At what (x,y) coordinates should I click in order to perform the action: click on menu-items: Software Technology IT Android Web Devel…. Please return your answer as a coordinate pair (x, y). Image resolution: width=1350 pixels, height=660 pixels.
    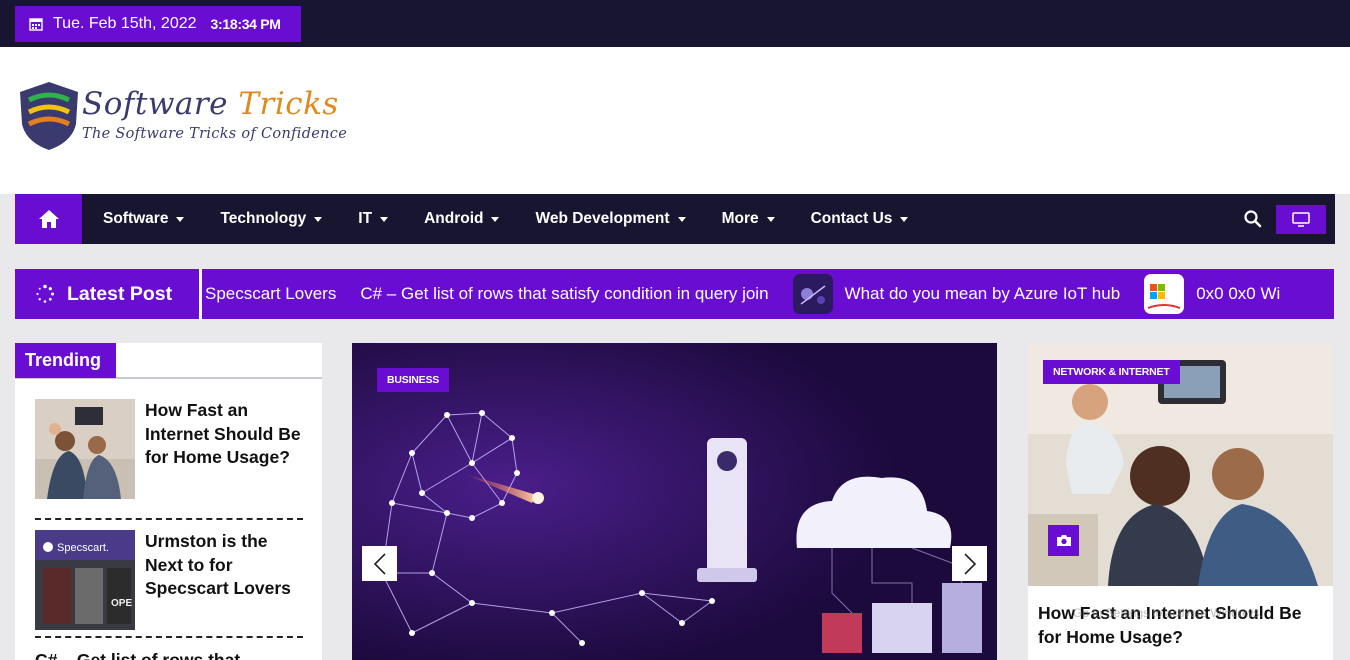
    Looking at the image, I should click on (514, 219).